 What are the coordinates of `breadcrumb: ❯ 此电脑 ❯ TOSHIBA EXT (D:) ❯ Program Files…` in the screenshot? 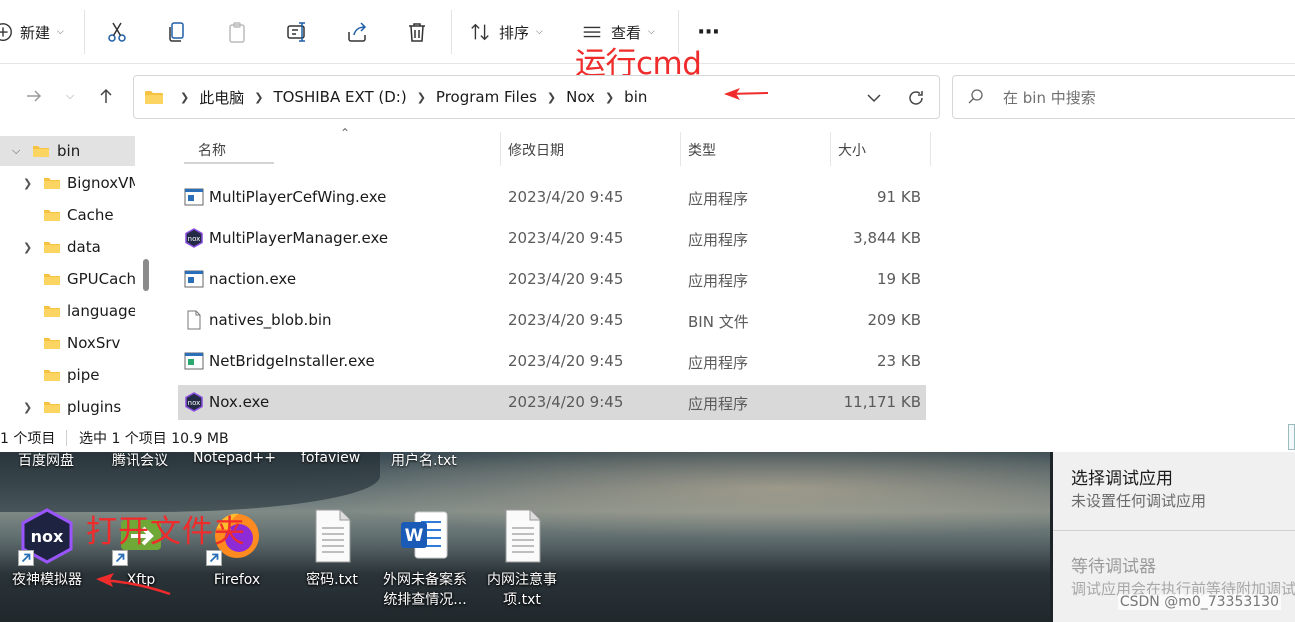 It's located at (397, 97).